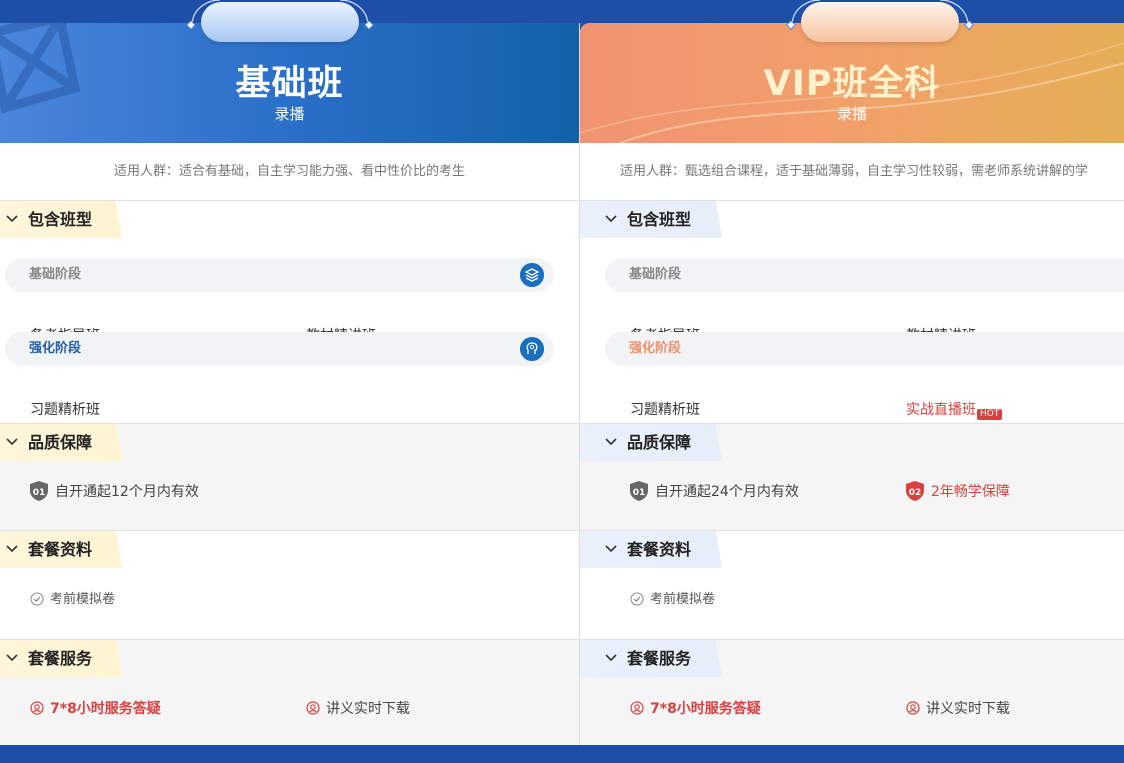 This screenshot has width=1124, height=763. I want to click on guarantee-text: 自开通起12个月内有效, so click(127, 492).